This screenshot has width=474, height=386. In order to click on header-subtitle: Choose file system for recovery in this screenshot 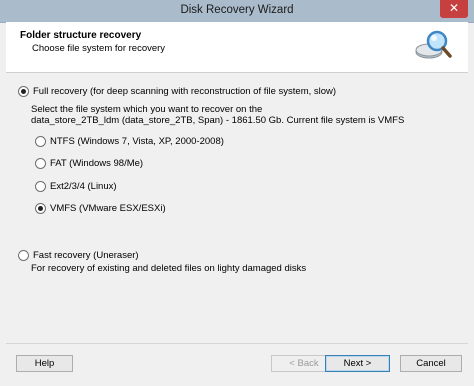, I will do `click(99, 48)`.